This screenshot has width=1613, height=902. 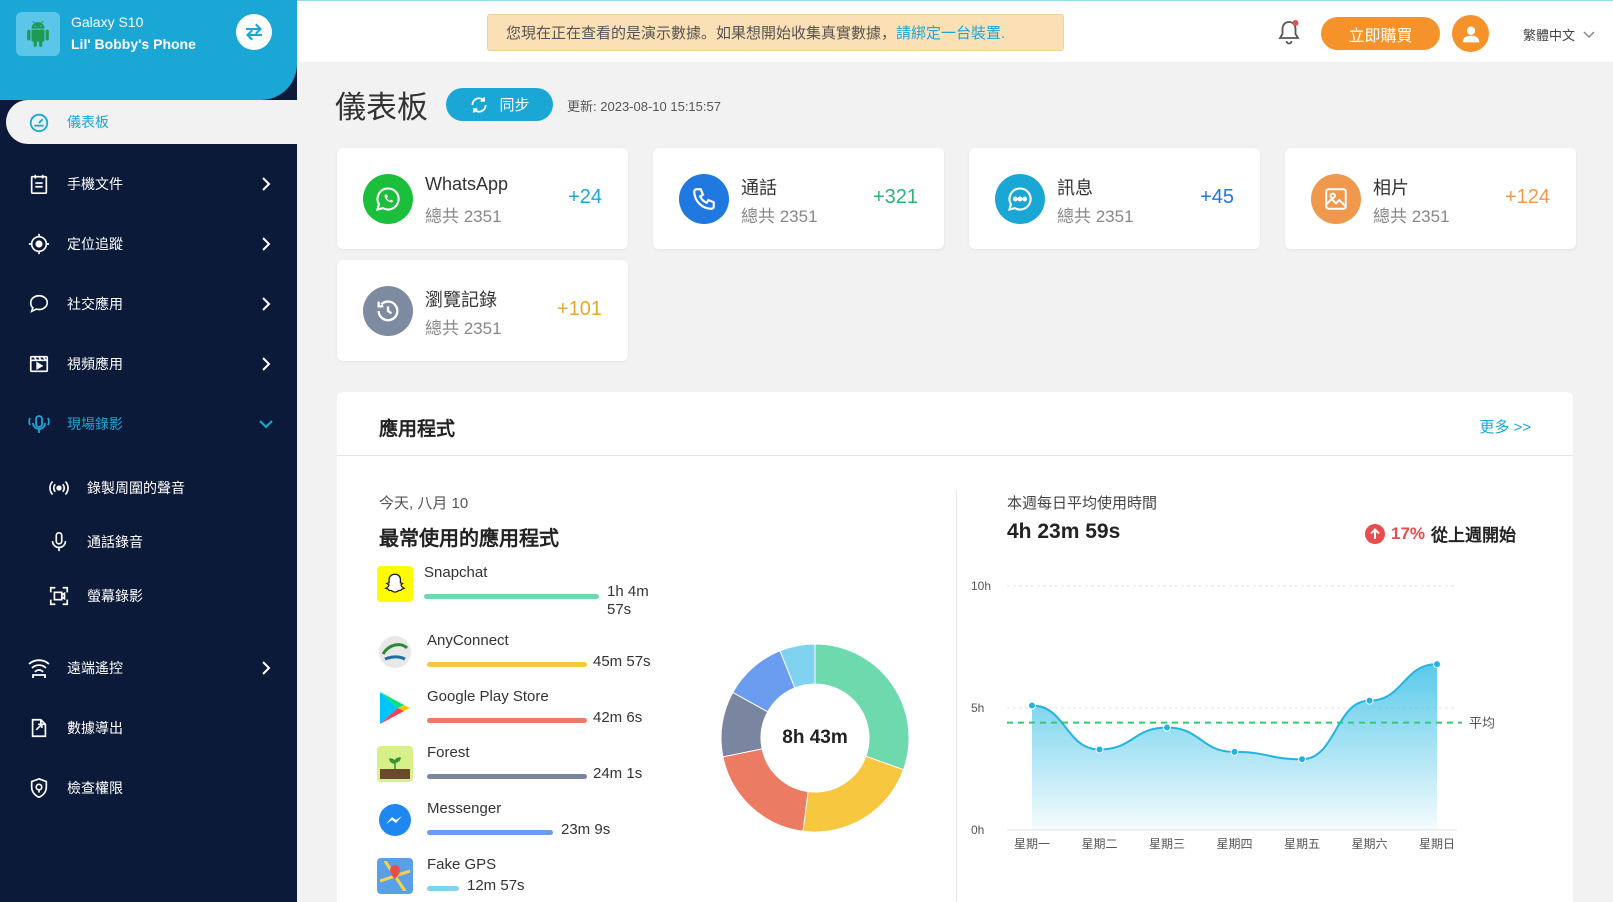 I want to click on history-icon, so click(x=388, y=311).